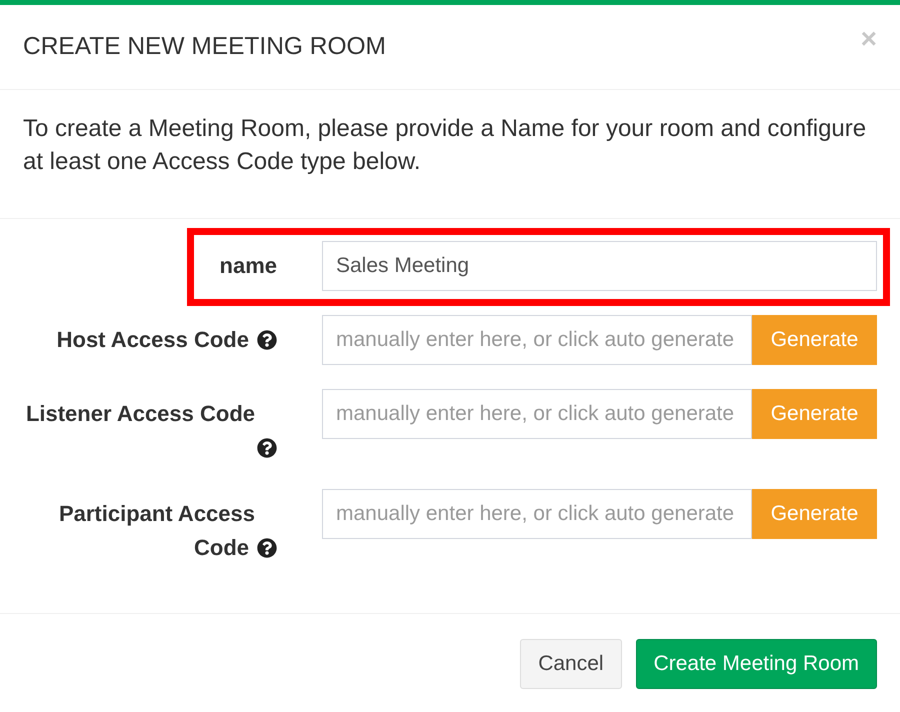 The height and width of the screenshot is (712, 900). What do you see at coordinates (140, 413) in the screenshot?
I see `field-label: Listener Access Code` at bounding box center [140, 413].